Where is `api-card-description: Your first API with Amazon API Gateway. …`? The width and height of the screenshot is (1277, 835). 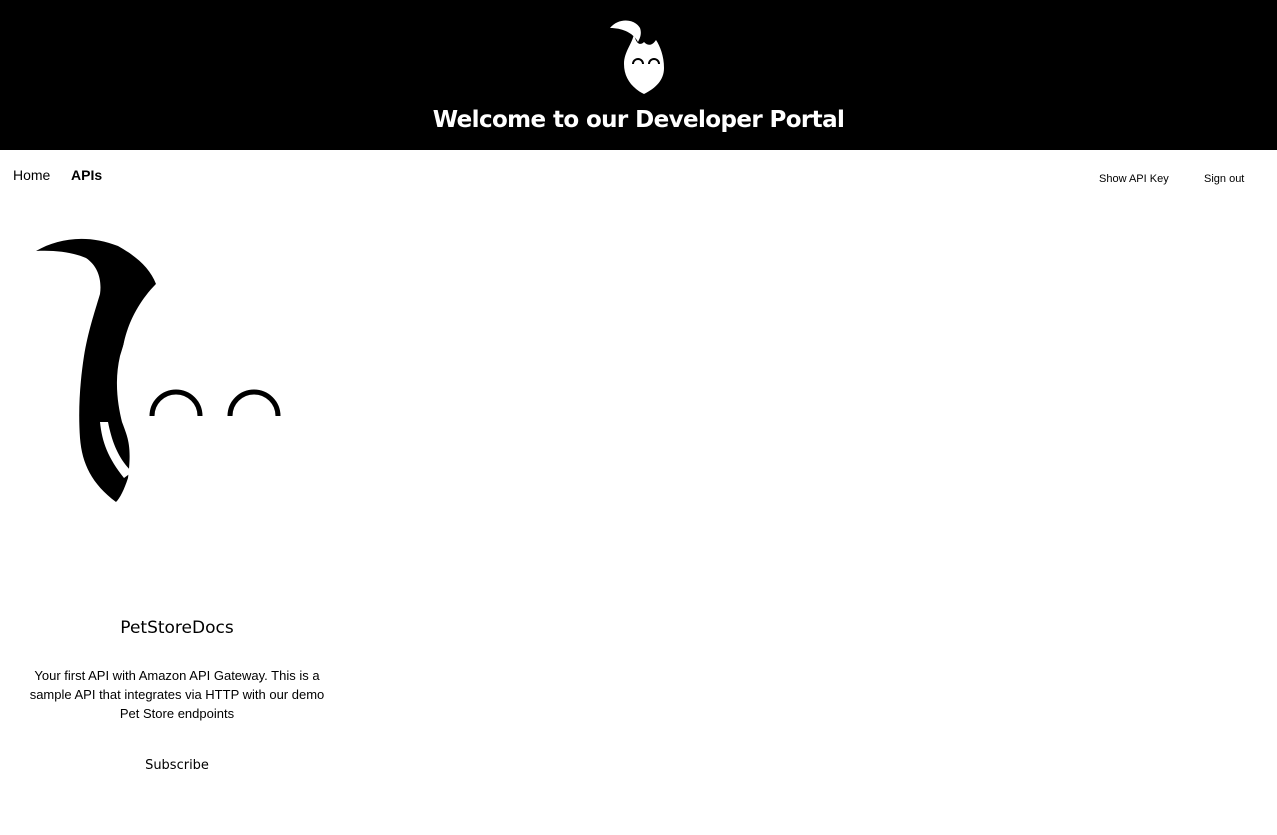 api-card-description: Your first API with Amazon API Gateway. … is located at coordinates (177, 694).